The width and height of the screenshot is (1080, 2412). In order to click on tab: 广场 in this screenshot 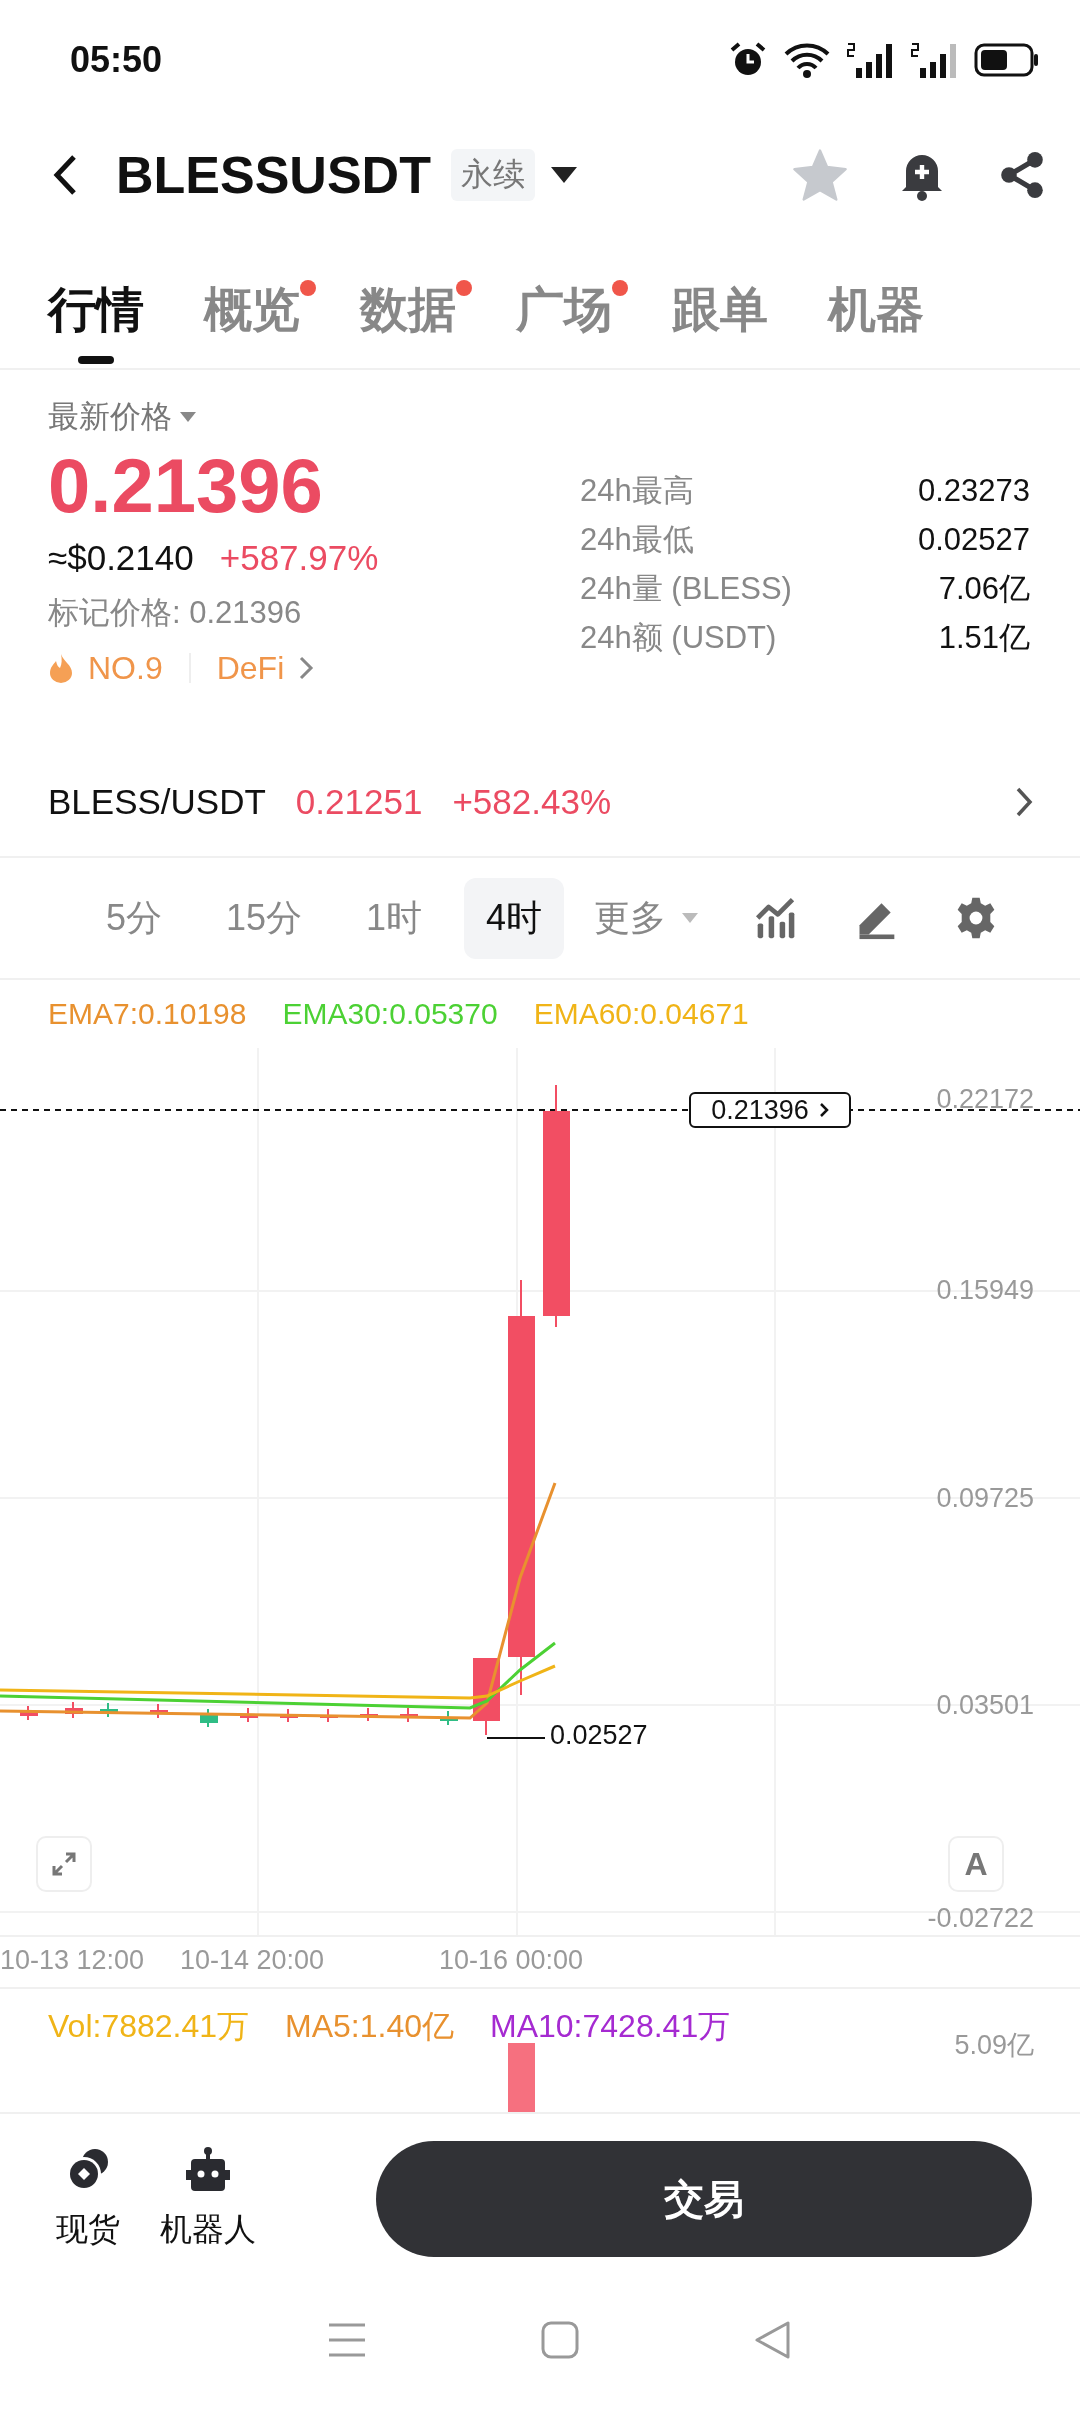, I will do `click(564, 318)`.